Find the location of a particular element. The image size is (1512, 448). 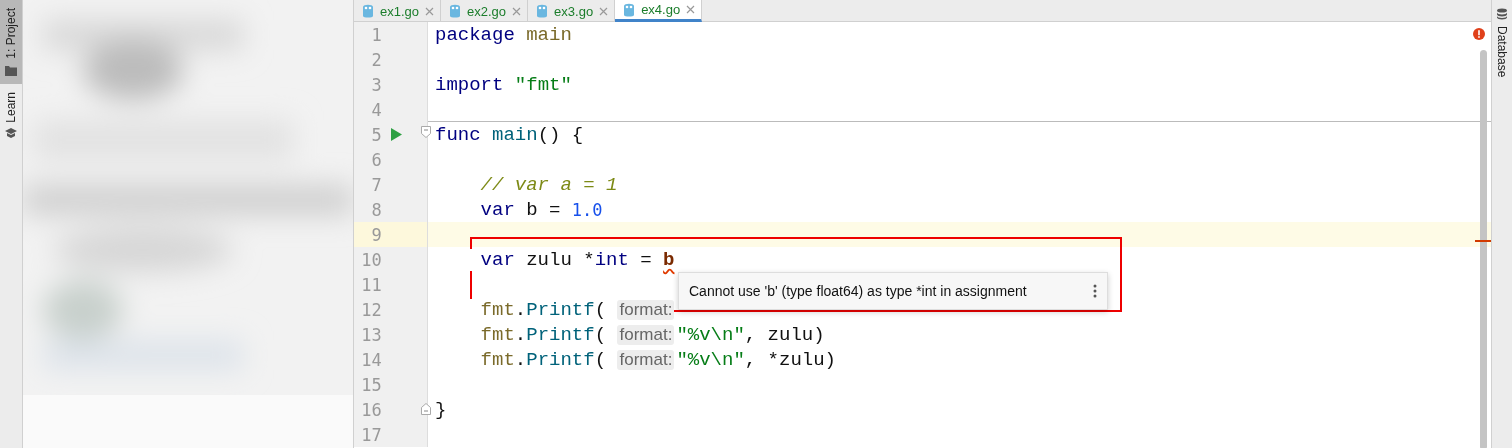

error-icon is located at coordinates (1479, 34).